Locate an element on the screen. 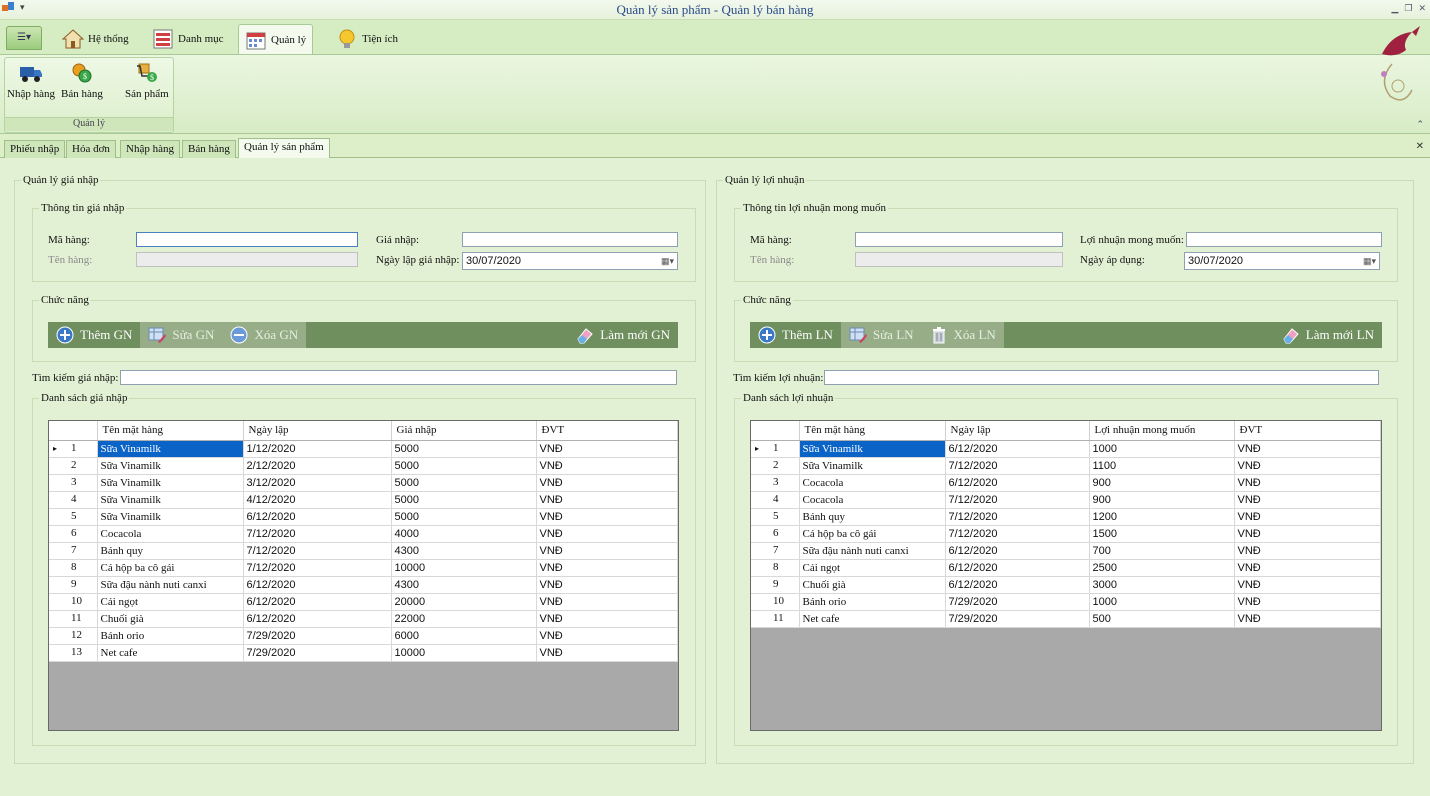 This screenshot has width=1430, height=796. table-row: 8 Cải ngọt 6/12/2020 2500 VNĐ is located at coordinates (1066, 568).